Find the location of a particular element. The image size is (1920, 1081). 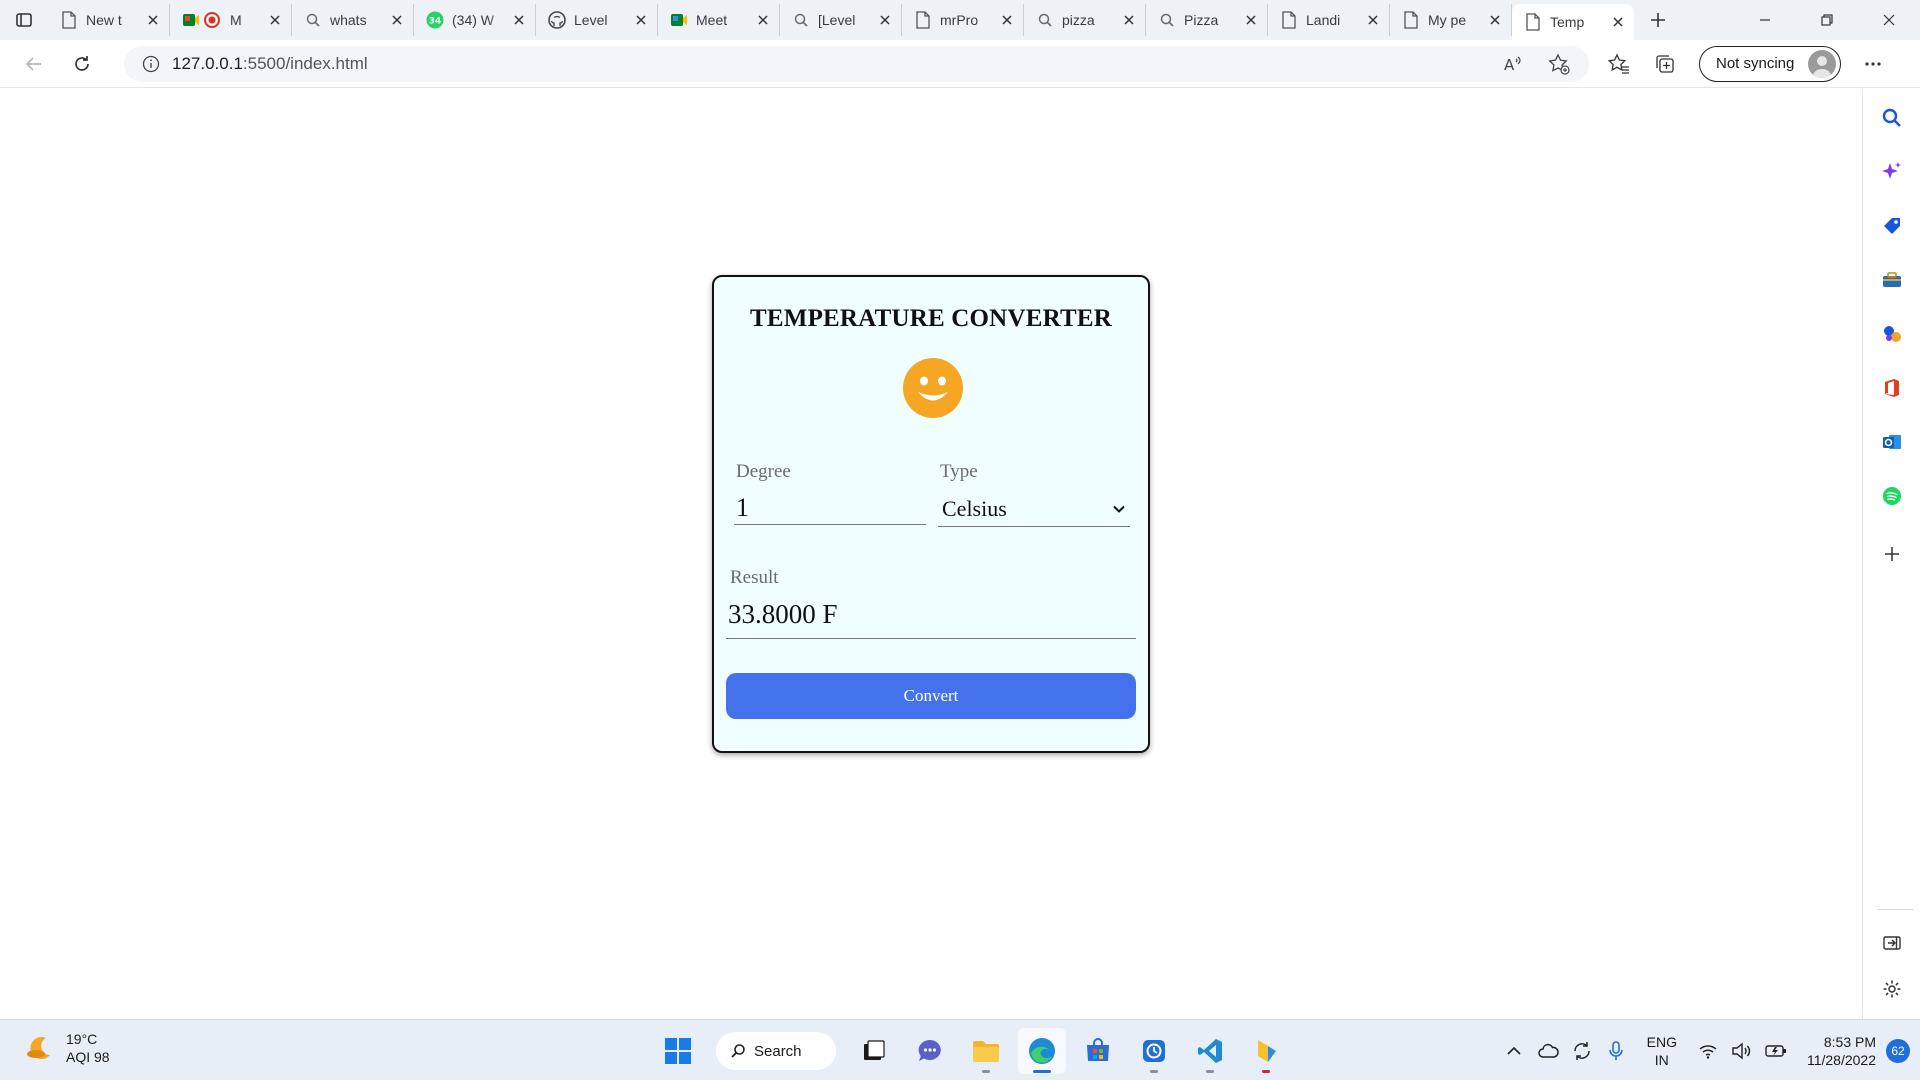

minimize-icon is located at coordinates (1765, 20).